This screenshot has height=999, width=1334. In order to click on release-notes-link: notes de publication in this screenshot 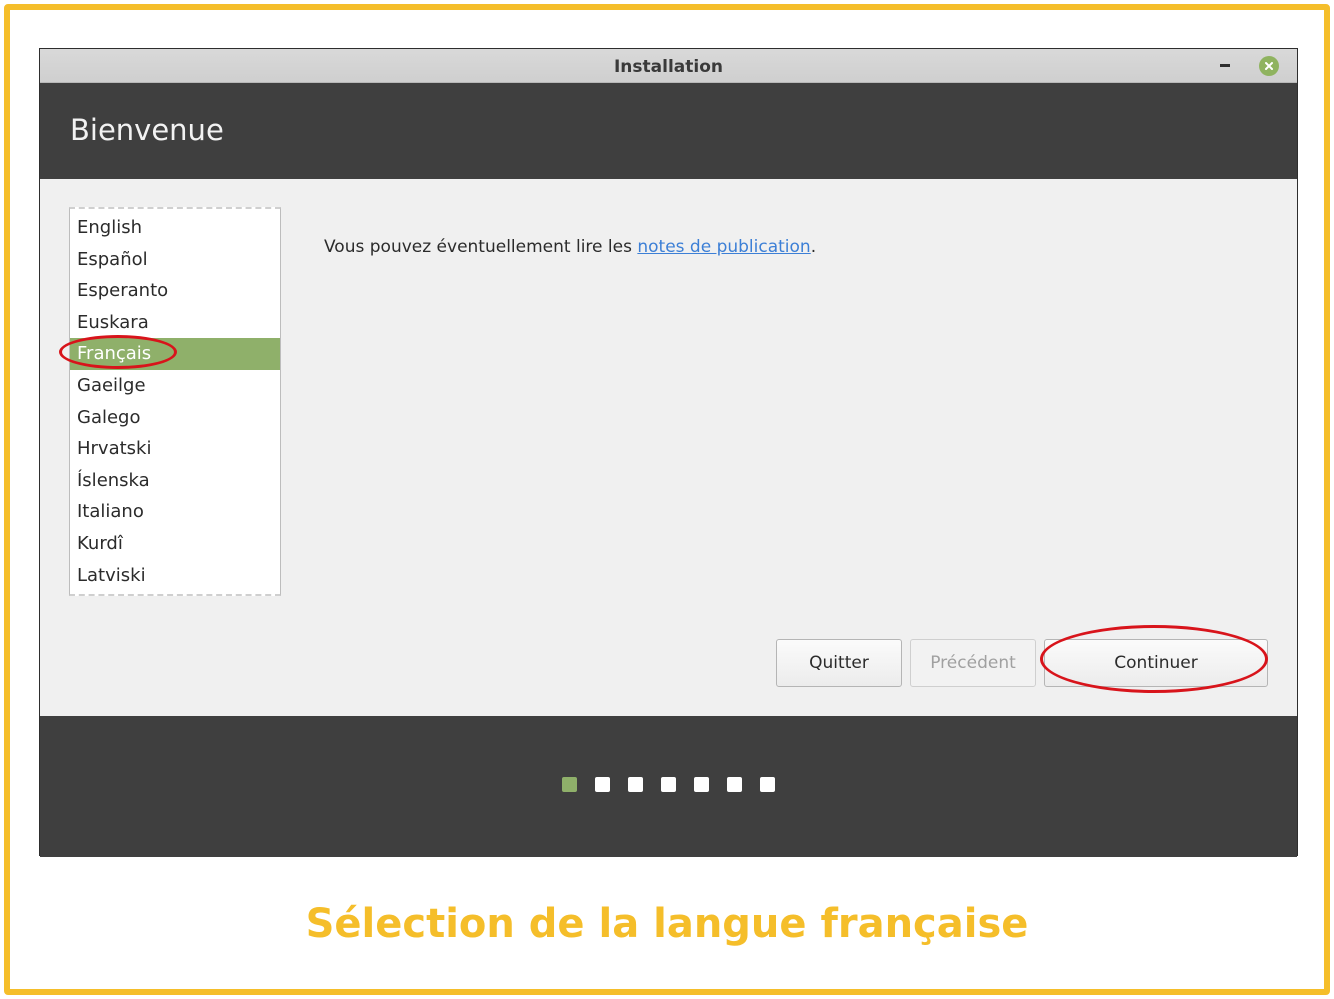, I will do `click(723, 247)`.